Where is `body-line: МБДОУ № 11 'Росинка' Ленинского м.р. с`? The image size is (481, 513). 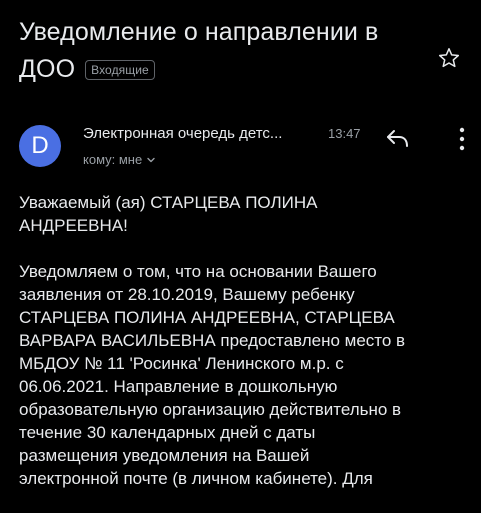 body-line: МБДОУ № 11 'Росинка' Ленинского м.р. с is located at coordinates (181, 363).